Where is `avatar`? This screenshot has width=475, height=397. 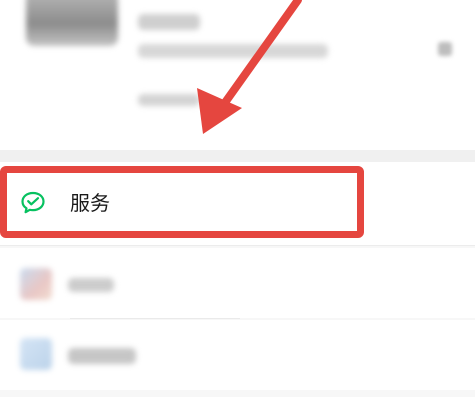 avatar is located at coordinates (72, 23).